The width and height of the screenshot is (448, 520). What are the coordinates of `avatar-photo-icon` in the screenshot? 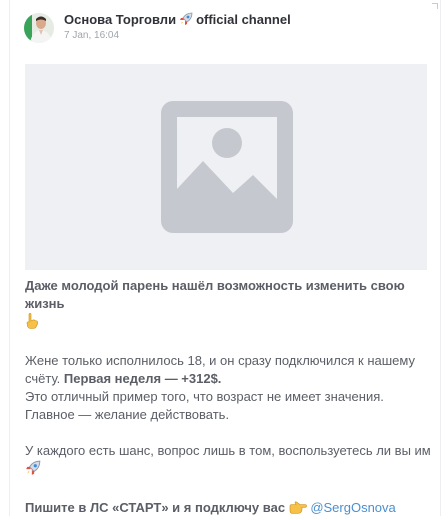 It's located at (39, 28).